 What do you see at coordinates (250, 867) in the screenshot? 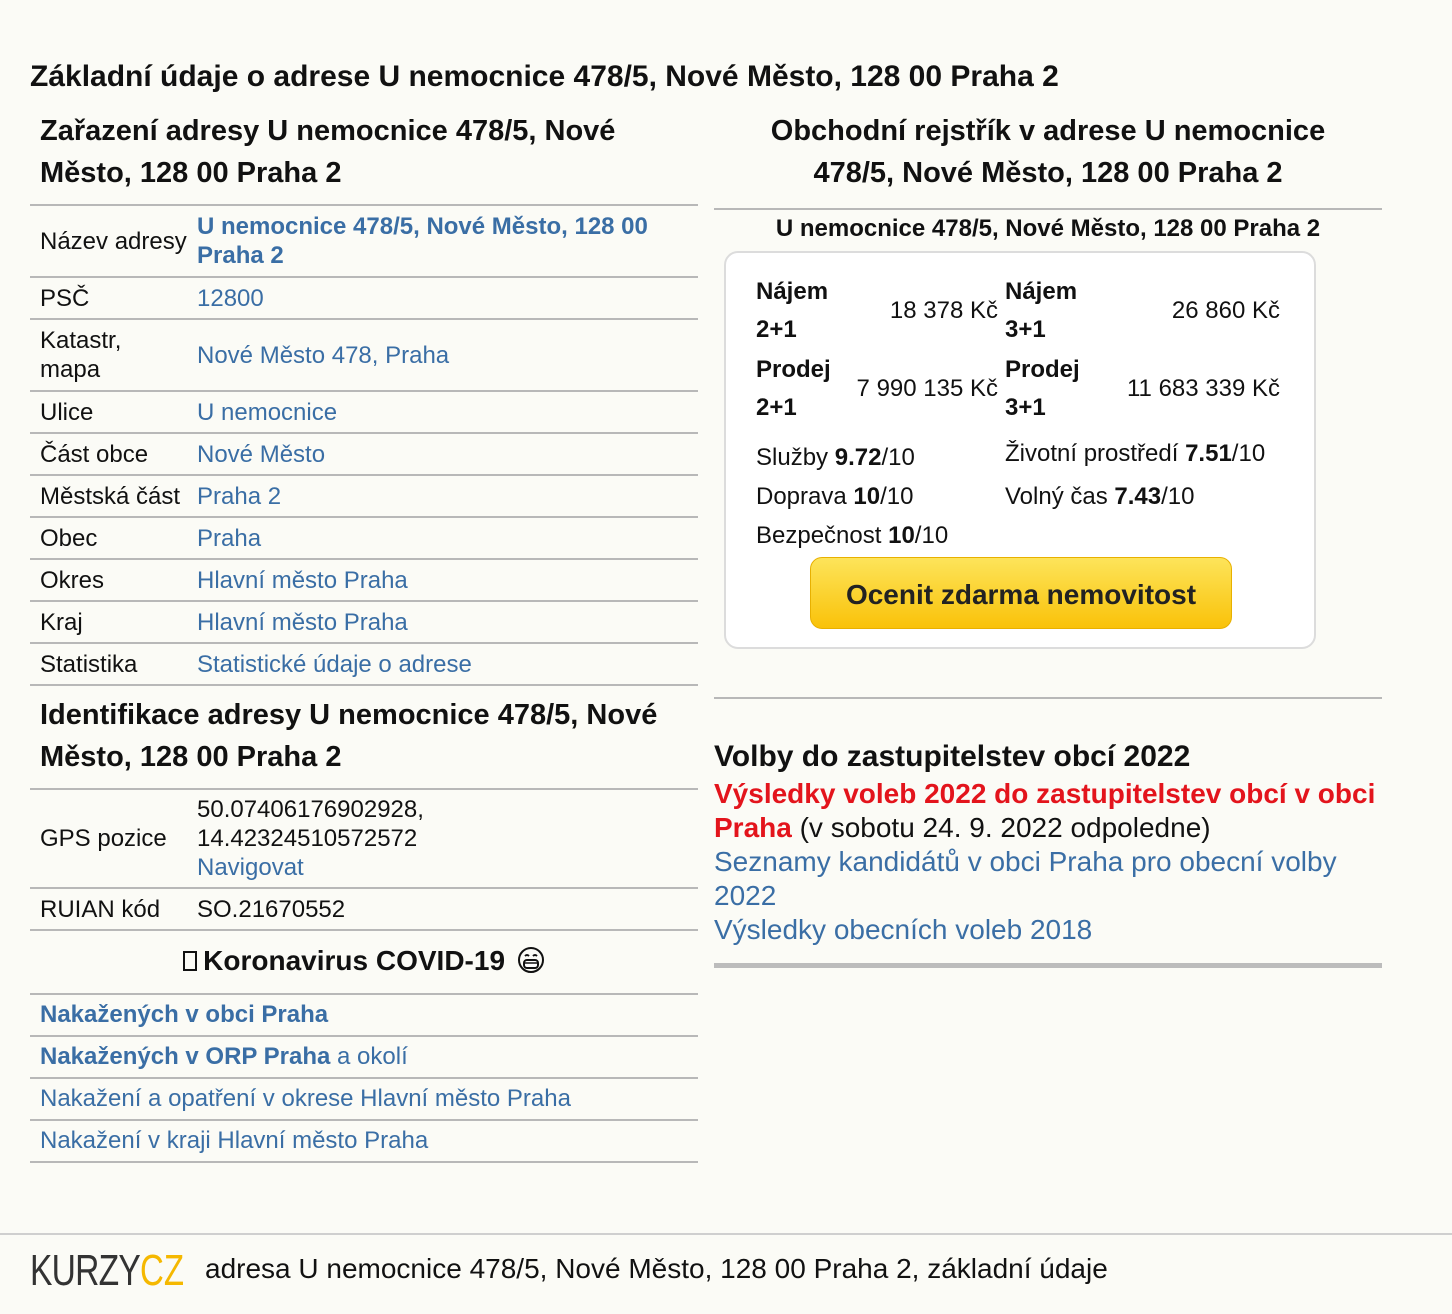
I see `navigate-link: Navigovat` at bounding box center [250, 867].